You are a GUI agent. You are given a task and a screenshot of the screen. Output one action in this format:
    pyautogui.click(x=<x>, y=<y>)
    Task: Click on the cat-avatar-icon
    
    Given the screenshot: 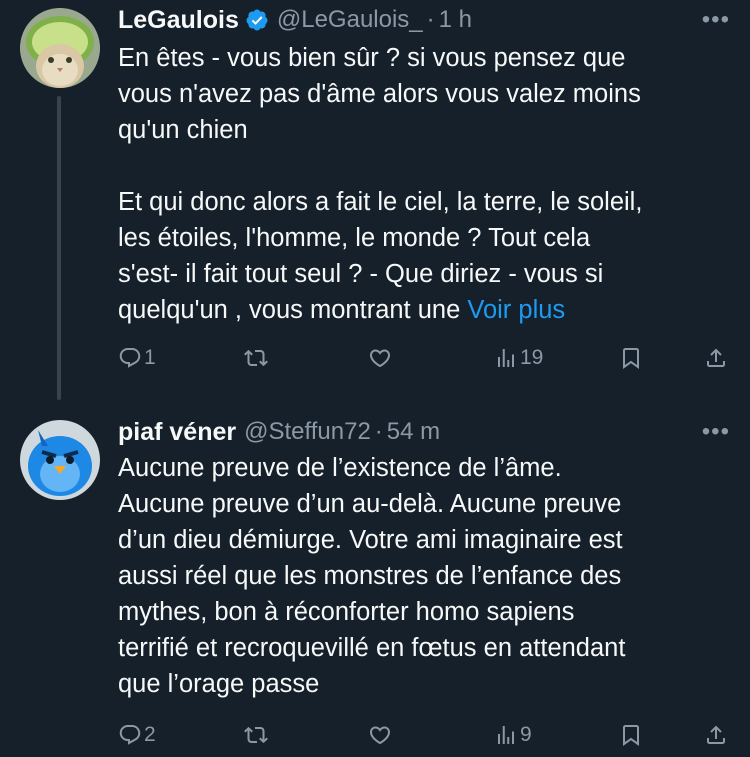 What is the action you would take?
    pyautogui.click(x=60, y=48)
    